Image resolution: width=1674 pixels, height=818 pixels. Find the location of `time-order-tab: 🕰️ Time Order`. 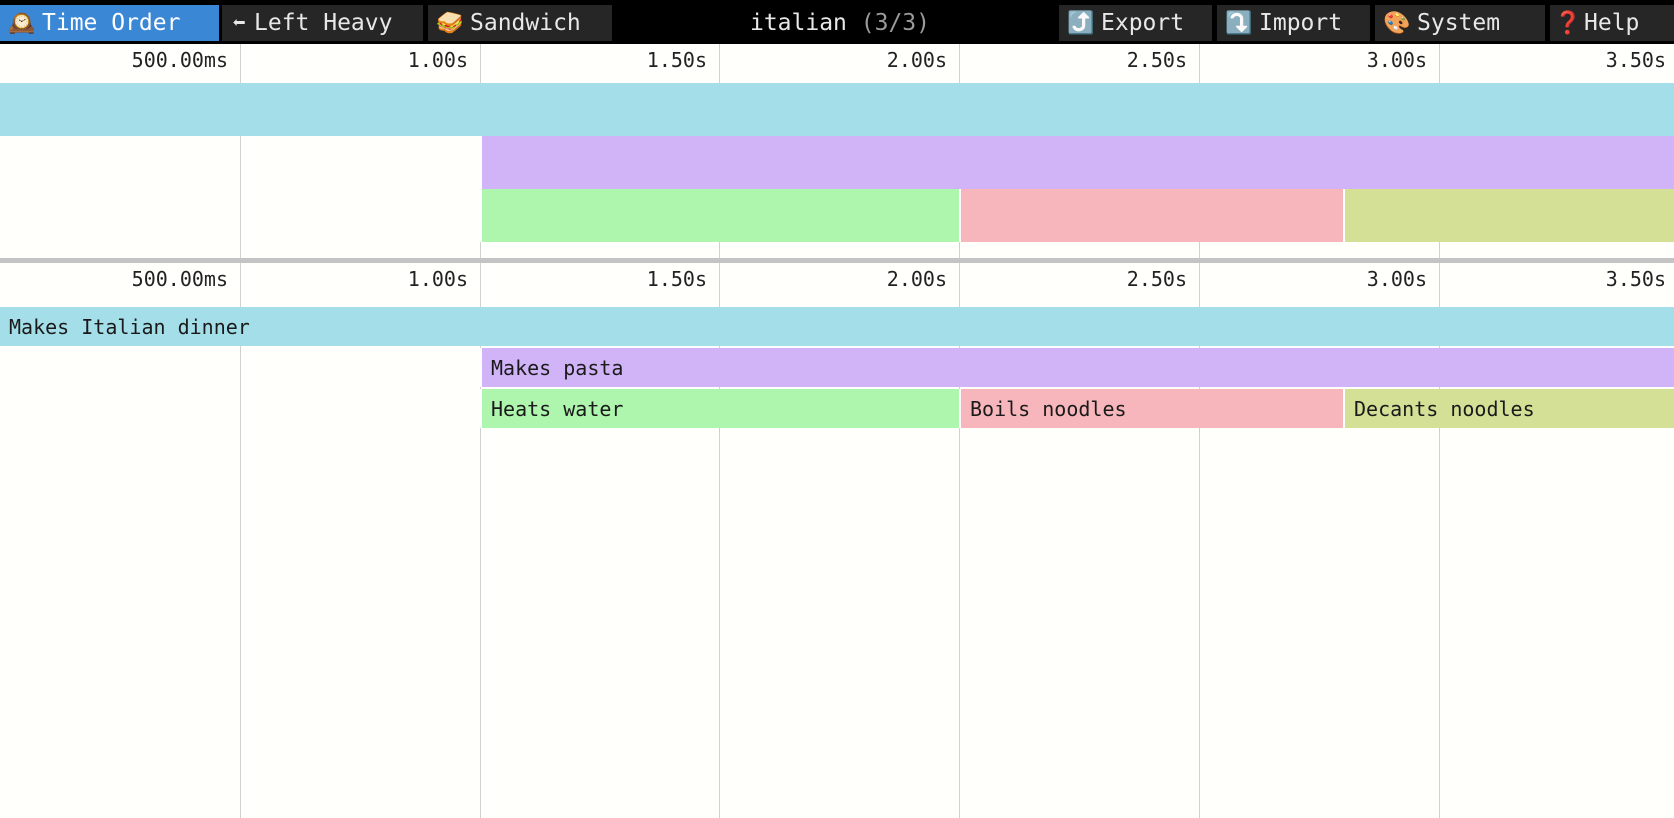

time-order-tab: 🕰️ Time Order is located at coordinates (109, 23).